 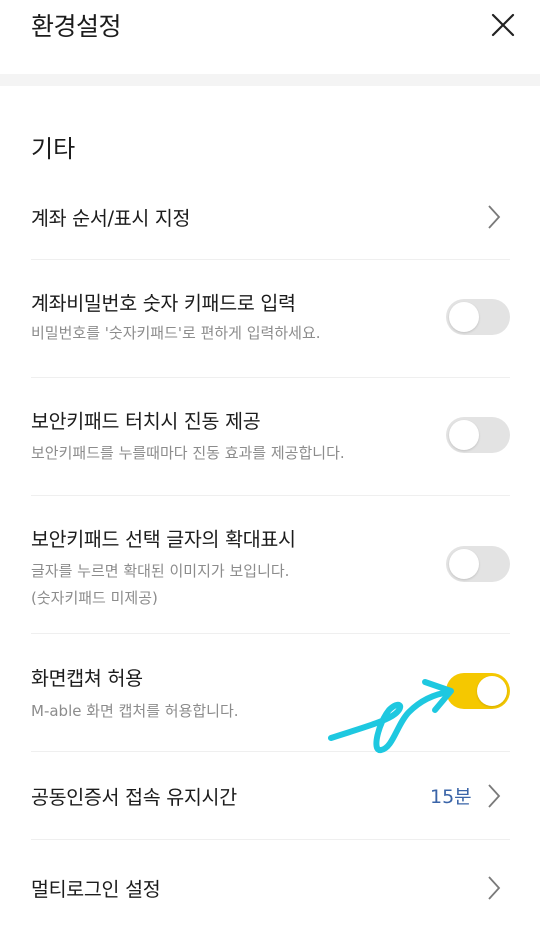 What do you see at coordinates (176, 333) in the screenshot?
I see `row-description: 비밀번호를 '숫자키패드'로 편하게 입력하세요.` at bounding box center [176, 333].